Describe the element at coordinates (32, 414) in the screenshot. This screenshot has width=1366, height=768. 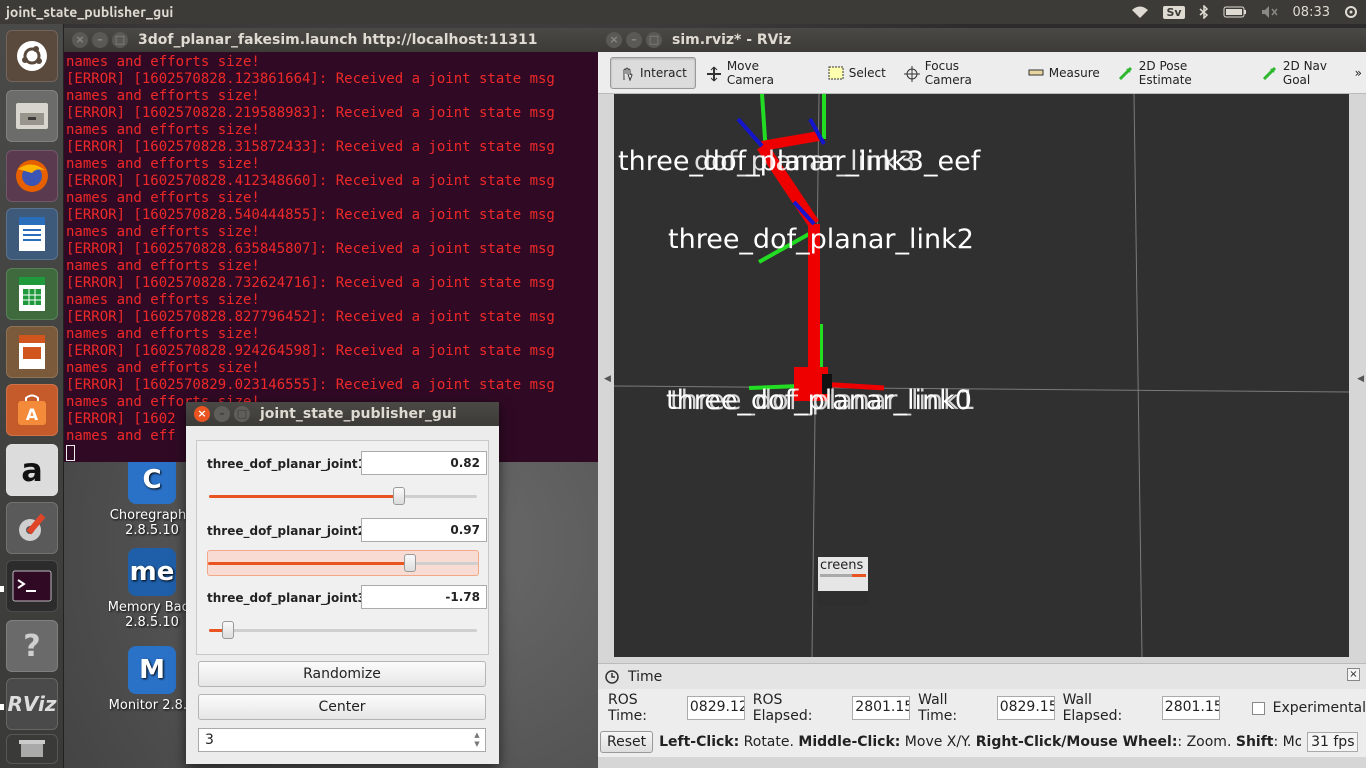
I see `svg-text: A` at that location.